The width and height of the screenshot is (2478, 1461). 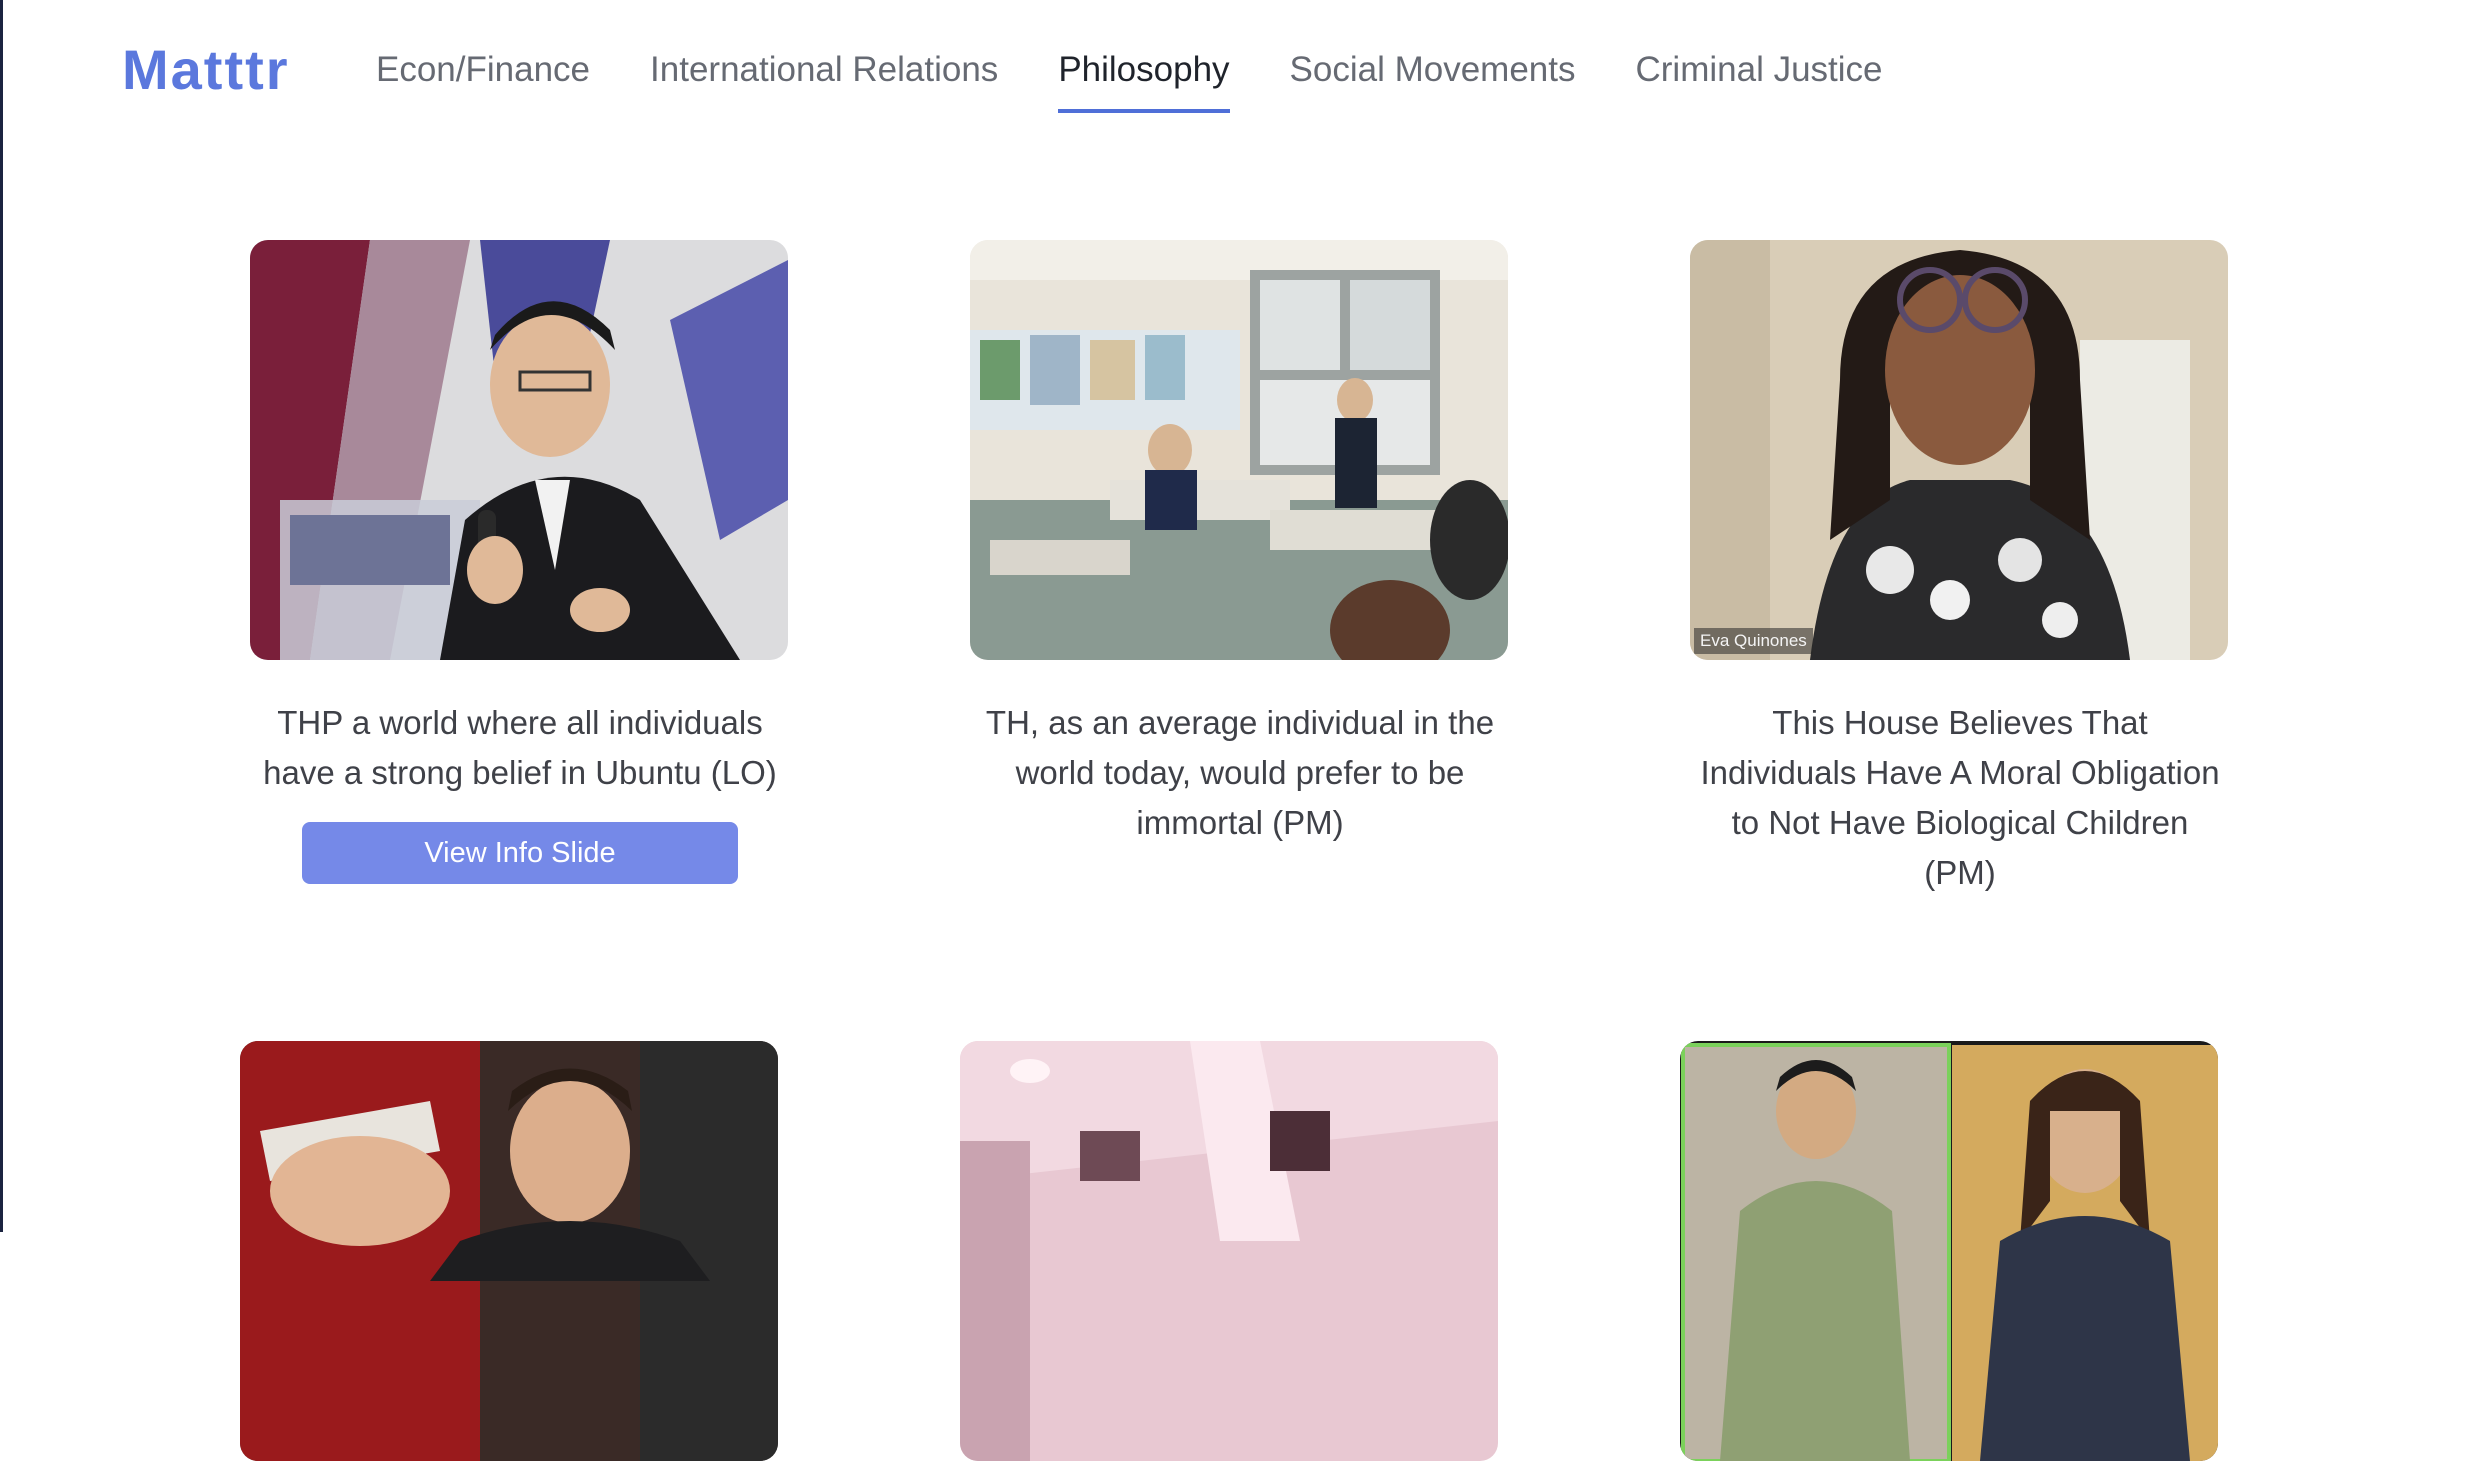 What do you see at coordinates (520, 853) in the screenshot?
I see `view-info-slide-button: View Info Slide` at bounding box center [520, 853].